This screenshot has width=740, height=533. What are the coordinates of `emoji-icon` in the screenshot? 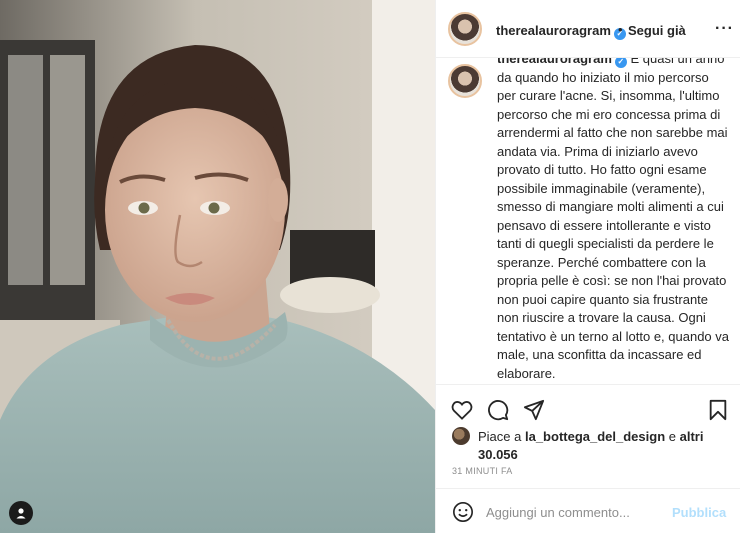 It's located at (463, 514).